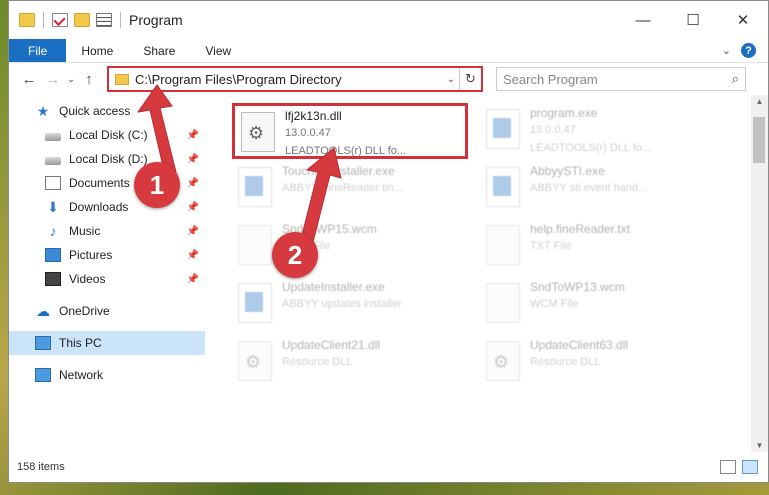 This screenshot has height=495, width=769. Describe the element at coordinates (598, 247) in the screenshot. I see `file-item: help.fineReader.txt TXT File` at that location.